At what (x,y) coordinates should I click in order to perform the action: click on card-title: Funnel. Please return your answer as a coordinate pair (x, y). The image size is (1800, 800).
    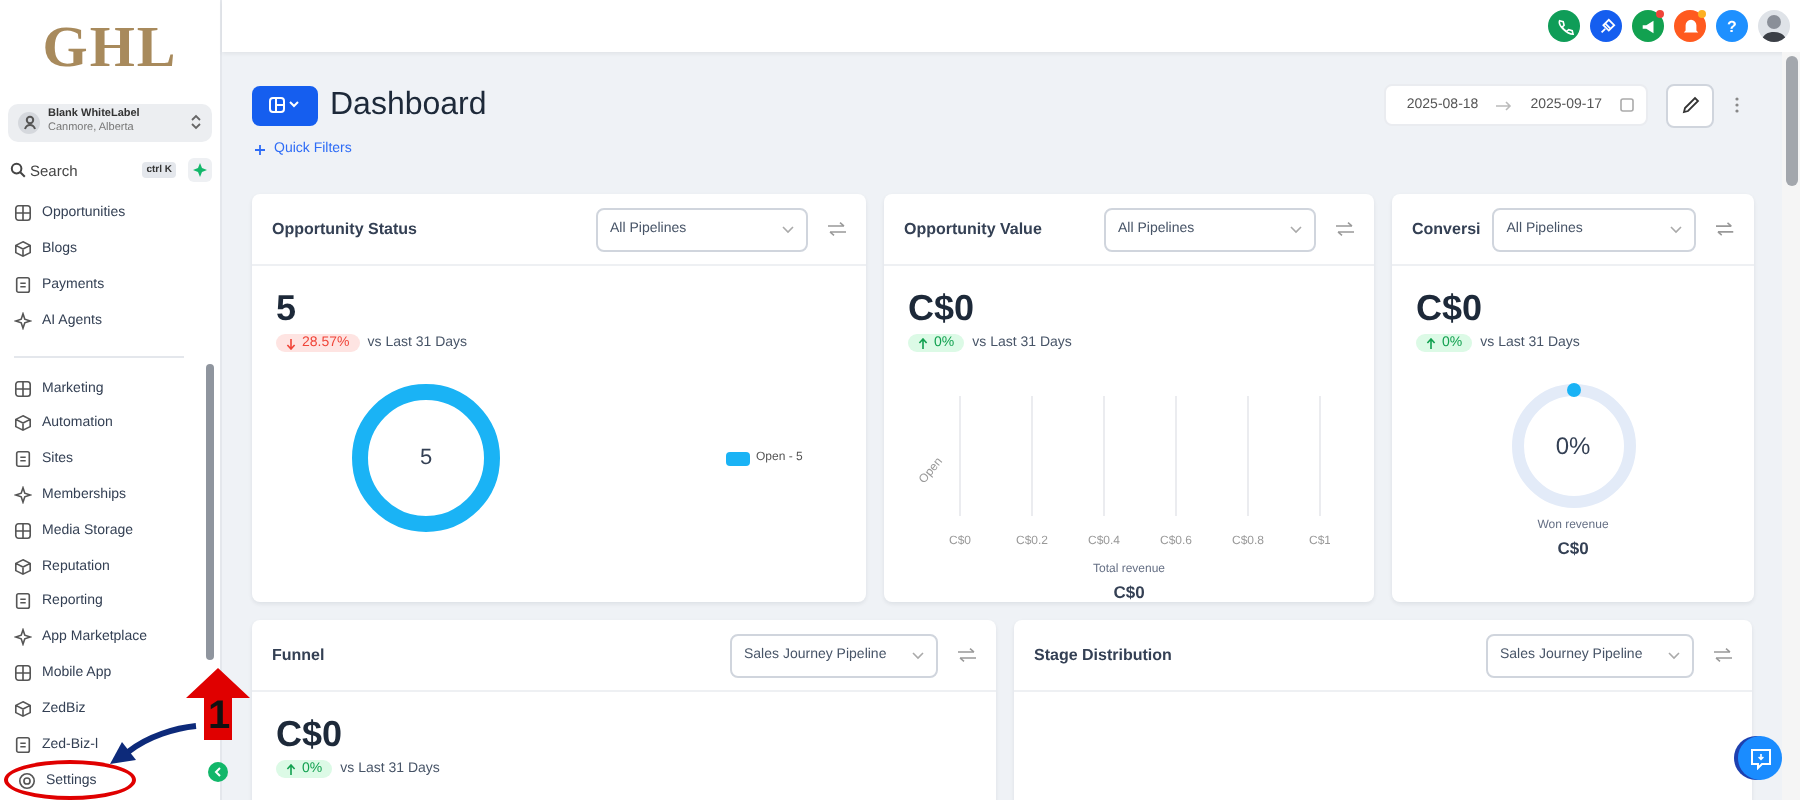
    Looking at the image, I should click on (299, 655).